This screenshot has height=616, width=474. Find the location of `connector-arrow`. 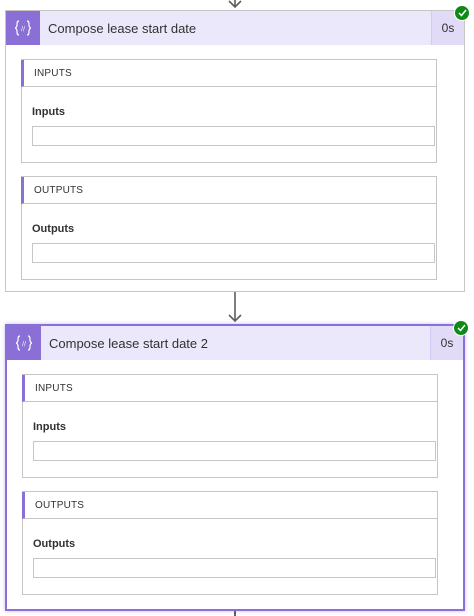

connector-arrow is located at coordinates (235, 308).